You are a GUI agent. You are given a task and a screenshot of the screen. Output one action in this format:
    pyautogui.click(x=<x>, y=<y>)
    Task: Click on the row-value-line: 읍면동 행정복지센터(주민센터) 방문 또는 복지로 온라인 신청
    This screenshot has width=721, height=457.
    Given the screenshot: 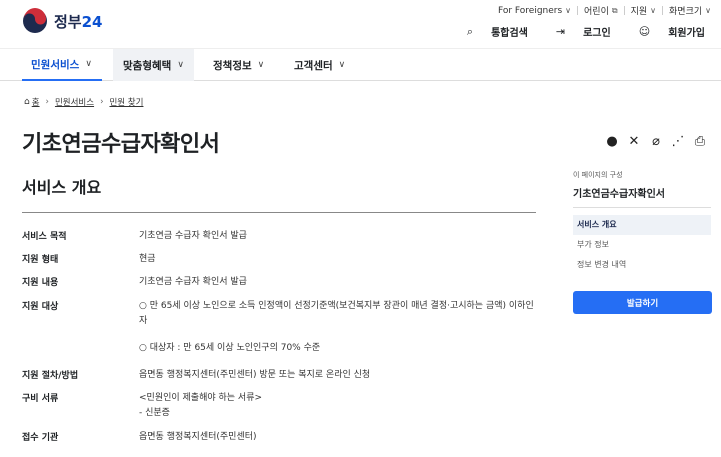 What is the action you would take?
    pyautogui.click(x=255, y=375)
    